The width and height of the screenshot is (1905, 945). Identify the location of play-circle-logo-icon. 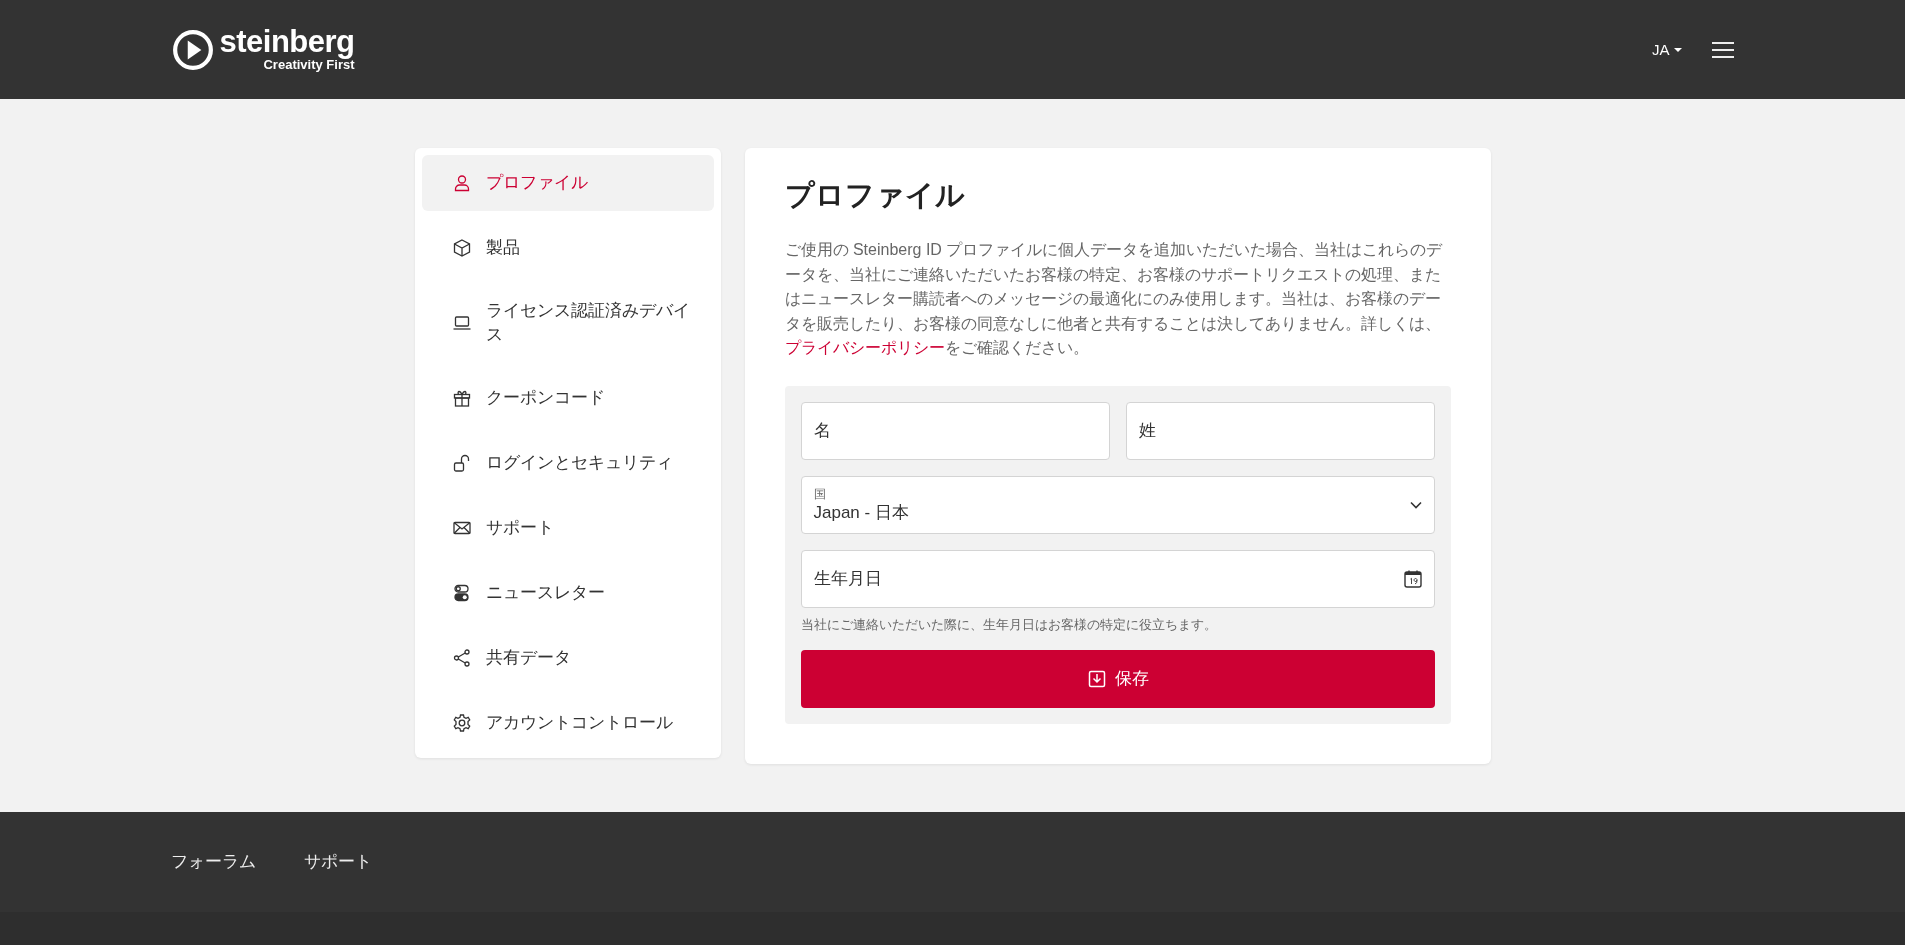
(192, 49).